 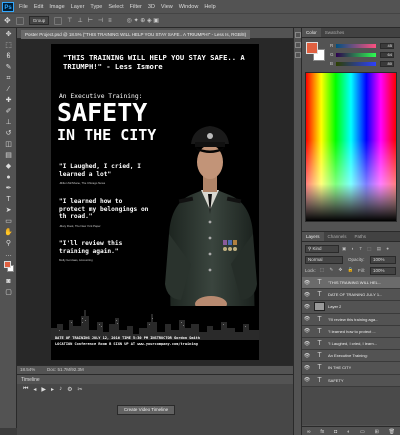 What do you see at coordinates (337, 236) in the screenshot?
I see `tab-channels: Channels` at bounding box center [337, 236].